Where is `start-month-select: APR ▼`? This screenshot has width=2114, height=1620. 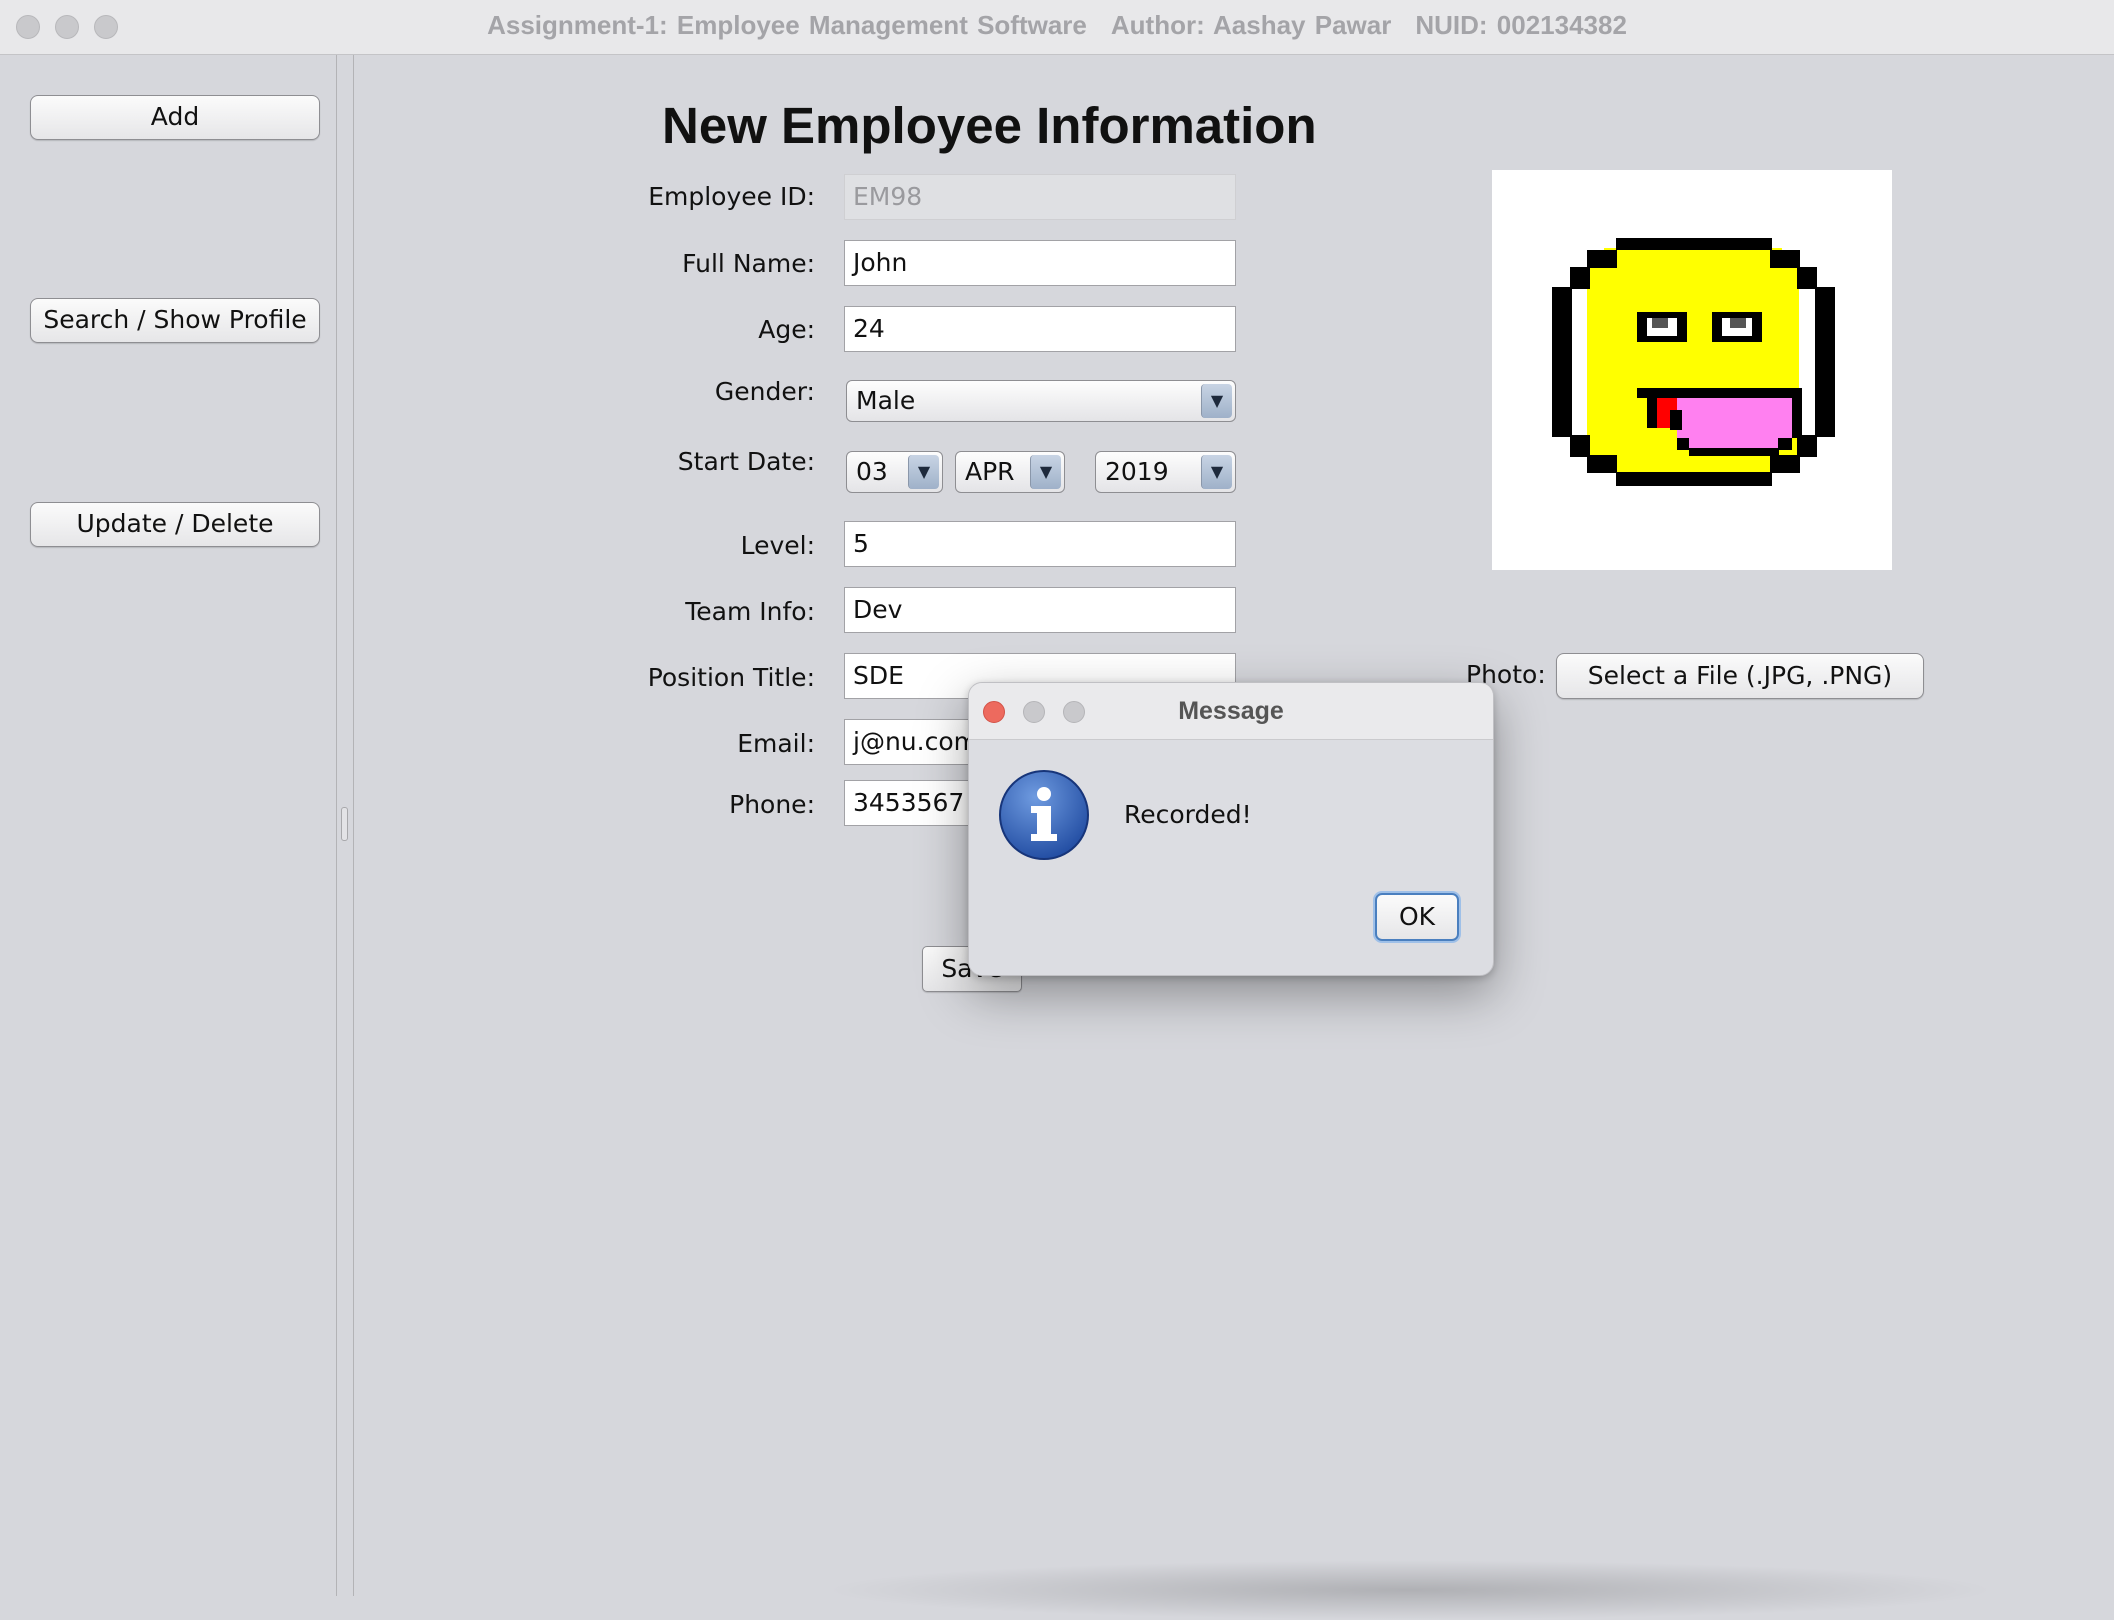
start-month-select: APR ▼ is located at coordinates (1010, 472).